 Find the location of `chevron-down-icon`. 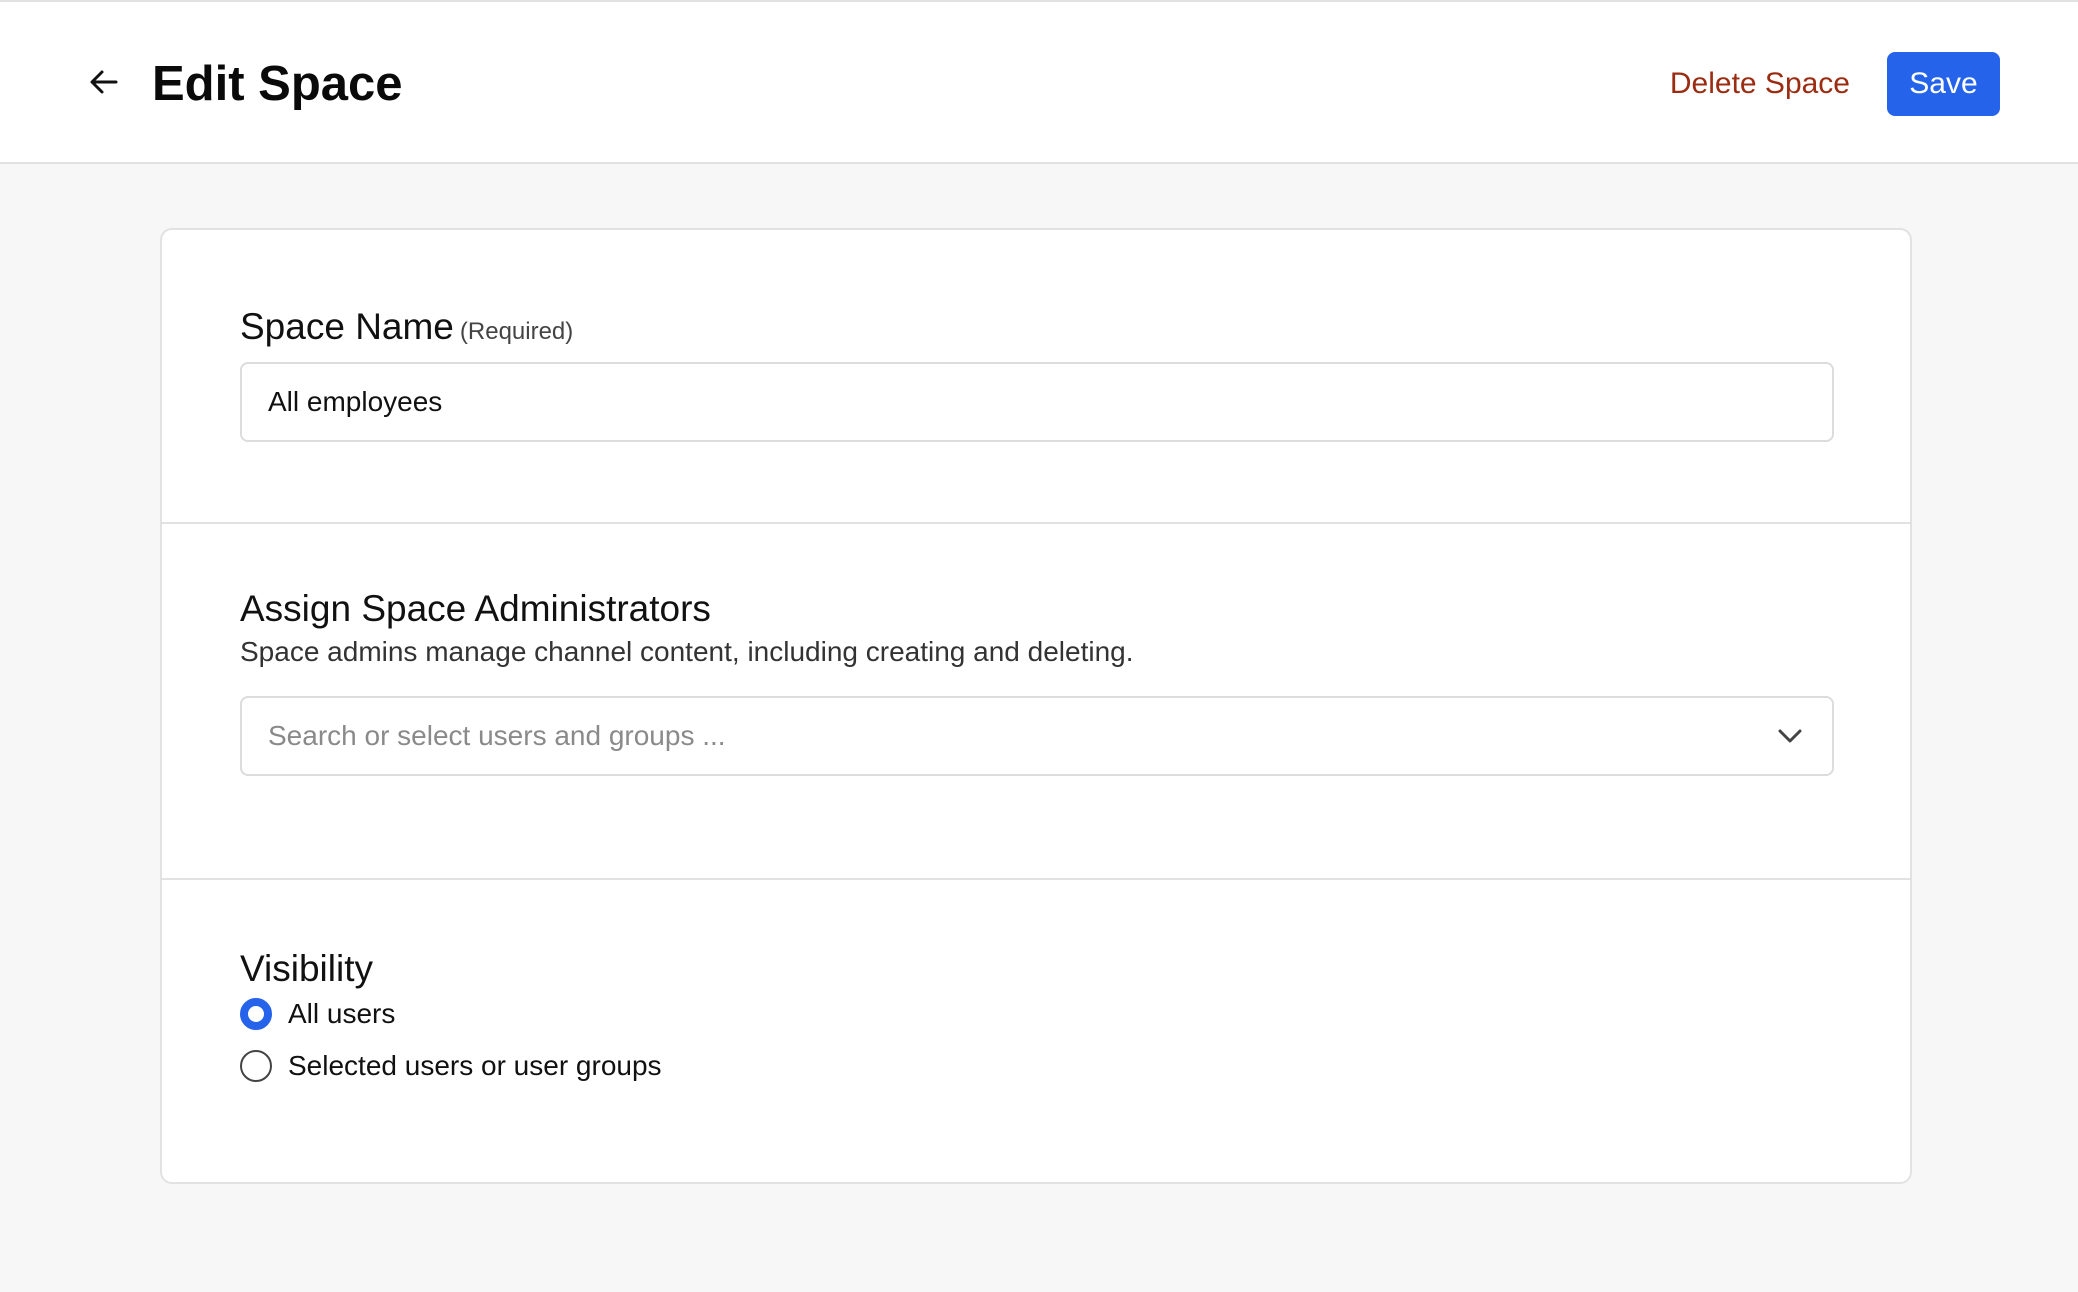

chevron-down-icon is located at coordinates (1790, 736).